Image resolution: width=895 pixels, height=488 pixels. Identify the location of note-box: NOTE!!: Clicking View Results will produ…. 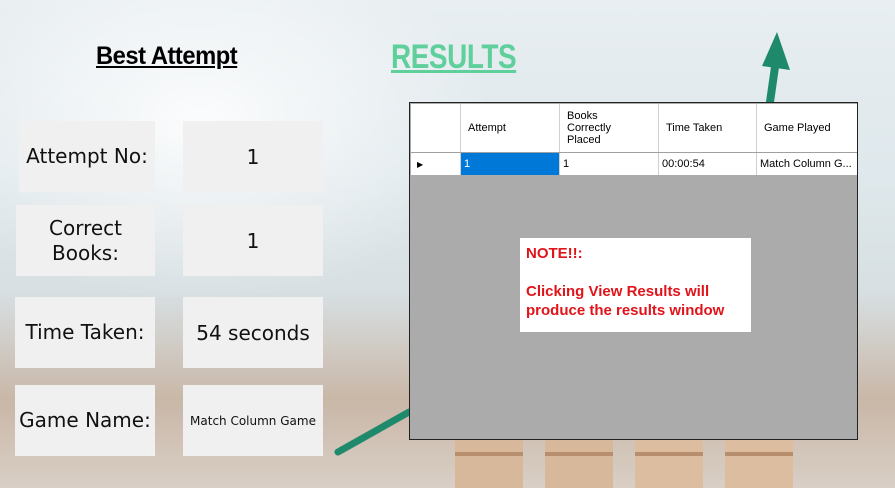
(635, 285).